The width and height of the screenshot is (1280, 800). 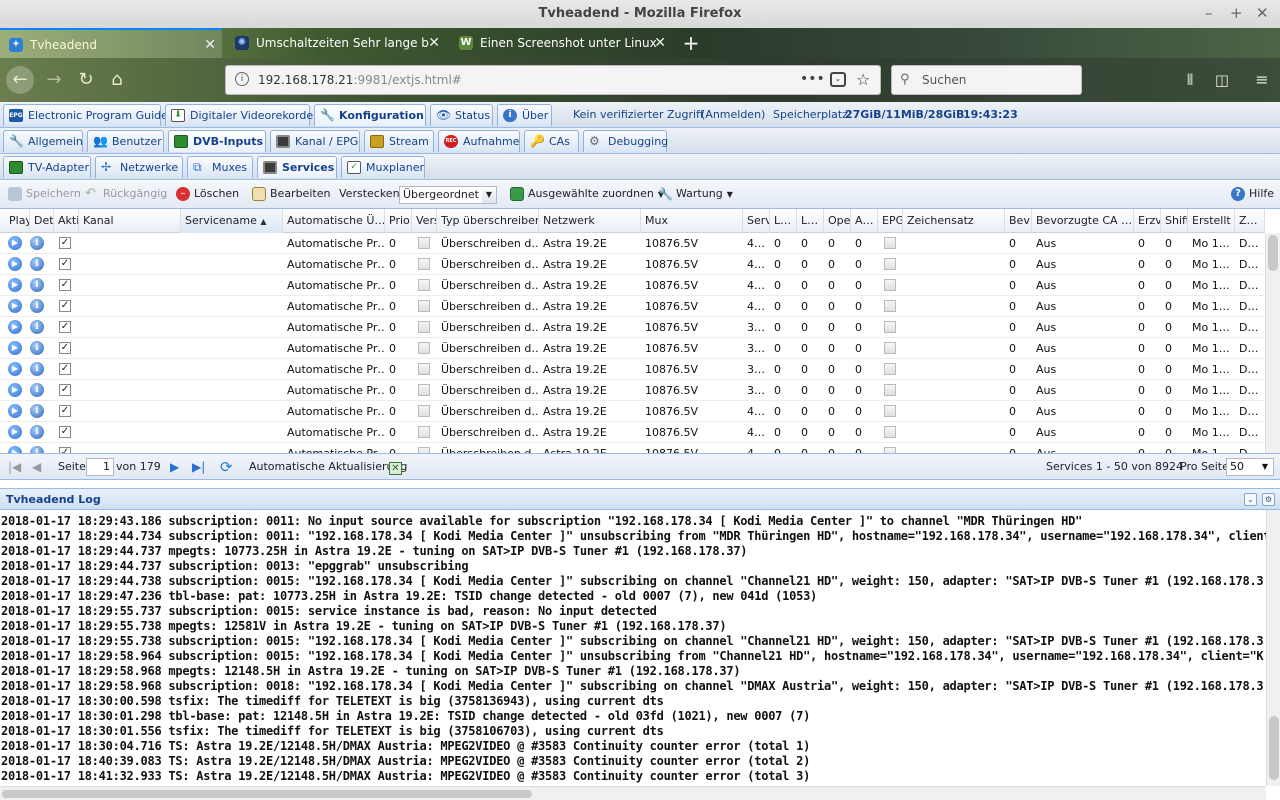 What do you see at coordinates (85, 115) in the screenshot?
I see `tab-epg: EPG Electronic Program Guide` at bounding box center [85, 115].